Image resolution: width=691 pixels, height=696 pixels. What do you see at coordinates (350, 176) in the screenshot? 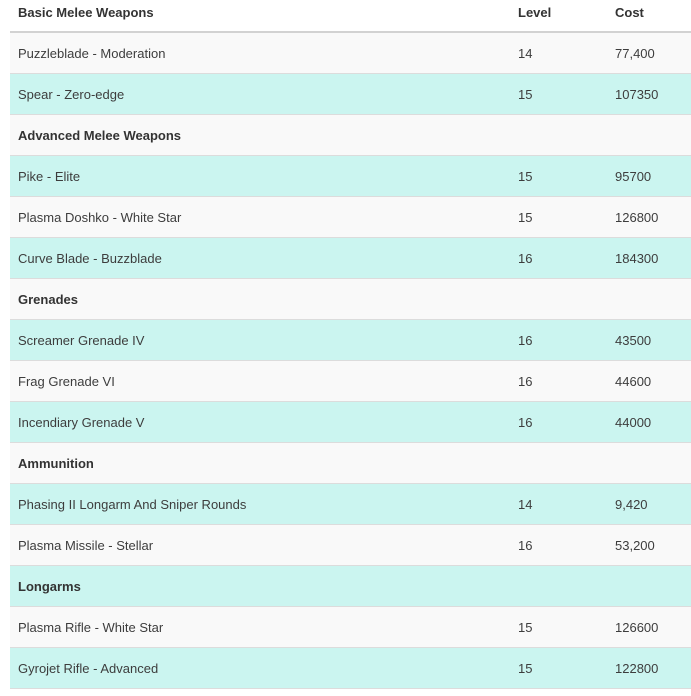
I see `table-row: Pike - Elite 15 95700` at bounding box center [350, 176].